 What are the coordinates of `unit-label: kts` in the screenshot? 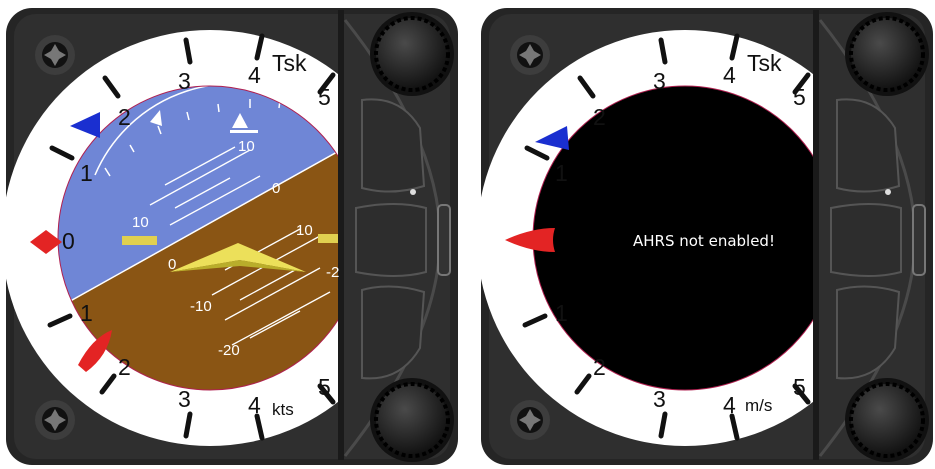 It's located at (283, 409).